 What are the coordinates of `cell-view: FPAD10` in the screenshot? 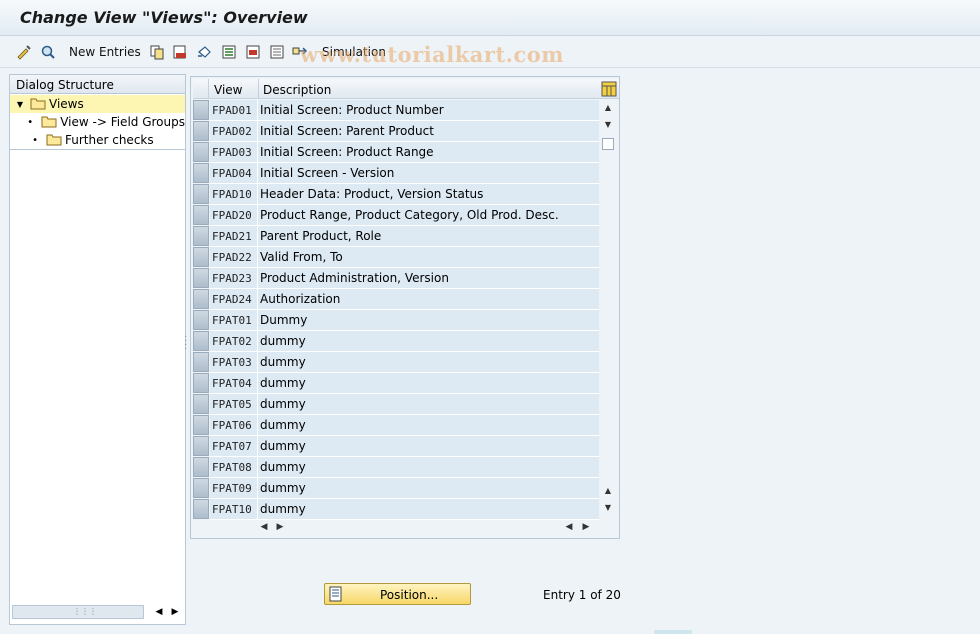 It's located at (234, 194).